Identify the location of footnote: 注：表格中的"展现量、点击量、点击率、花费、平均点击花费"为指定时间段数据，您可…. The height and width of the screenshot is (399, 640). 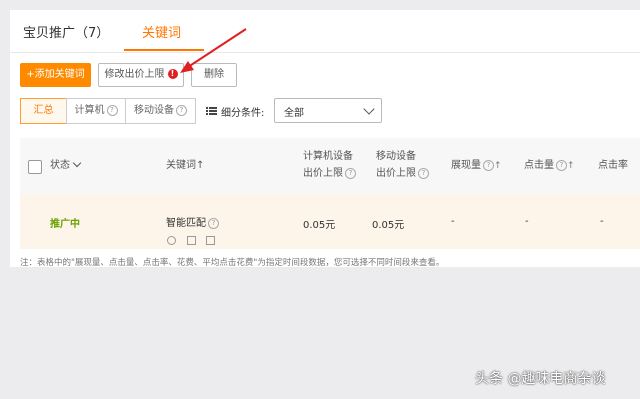
(232, 263).